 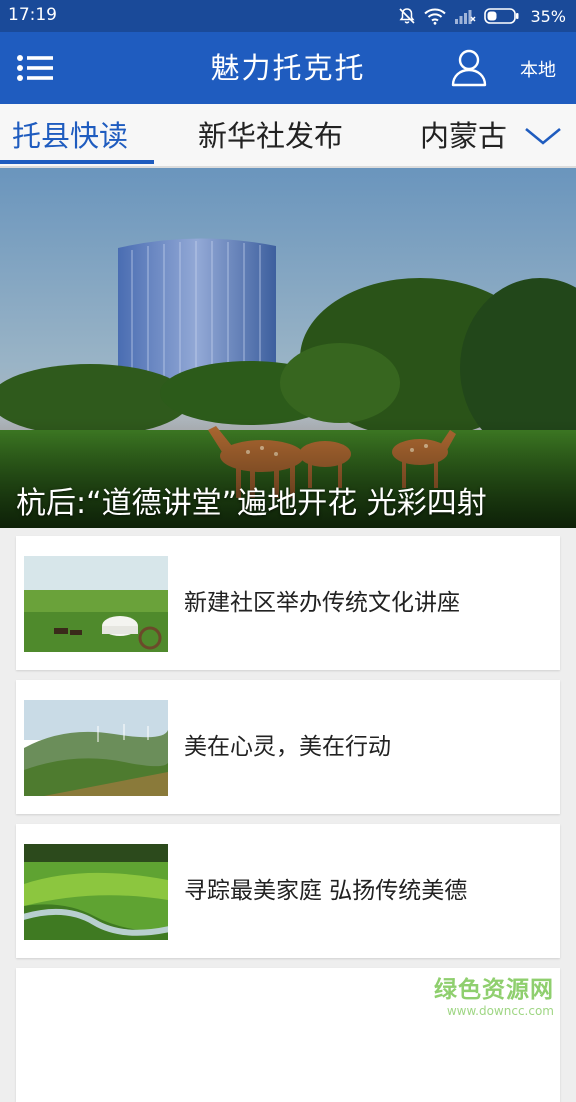 What do you see at coordinates (77, 162) in the screenshot?
I see `active-tab-indicator` at bounding box center [77, 162].